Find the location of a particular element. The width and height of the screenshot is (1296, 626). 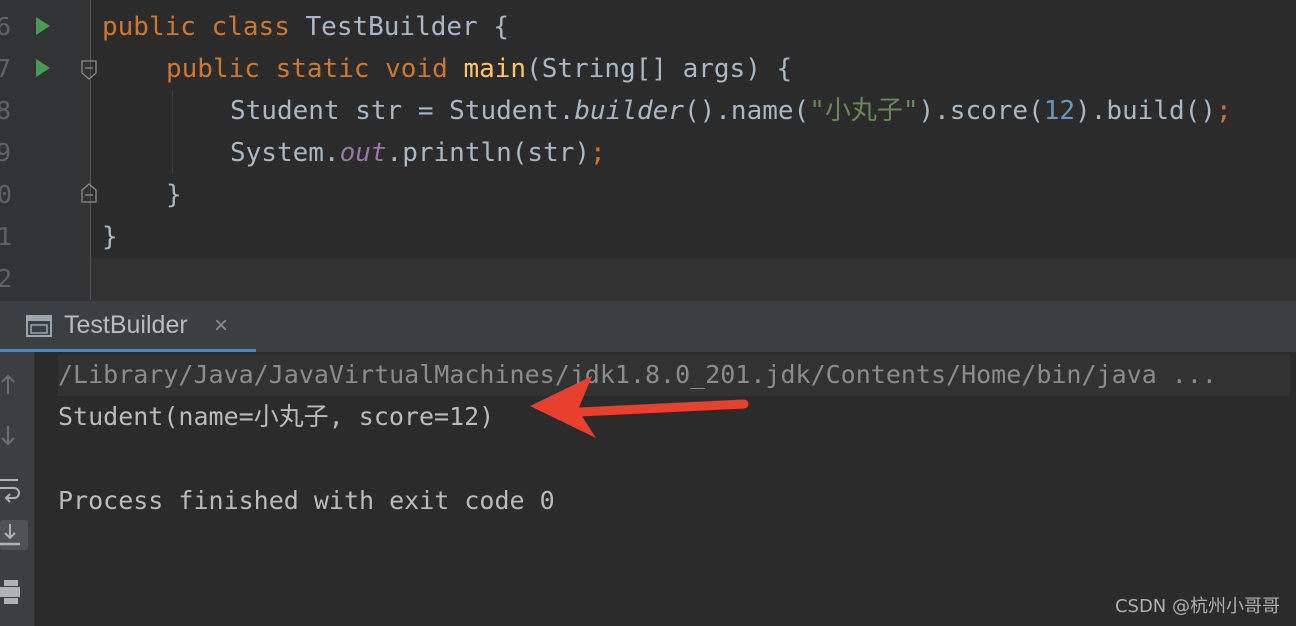

builder-call: builder is located at coordinates (629, 111).